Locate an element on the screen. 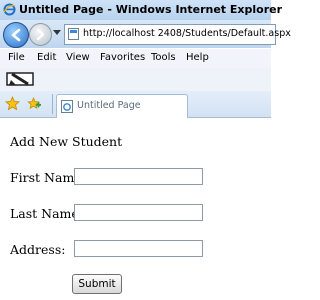  last-name-field is located at coordinates (138, 212).